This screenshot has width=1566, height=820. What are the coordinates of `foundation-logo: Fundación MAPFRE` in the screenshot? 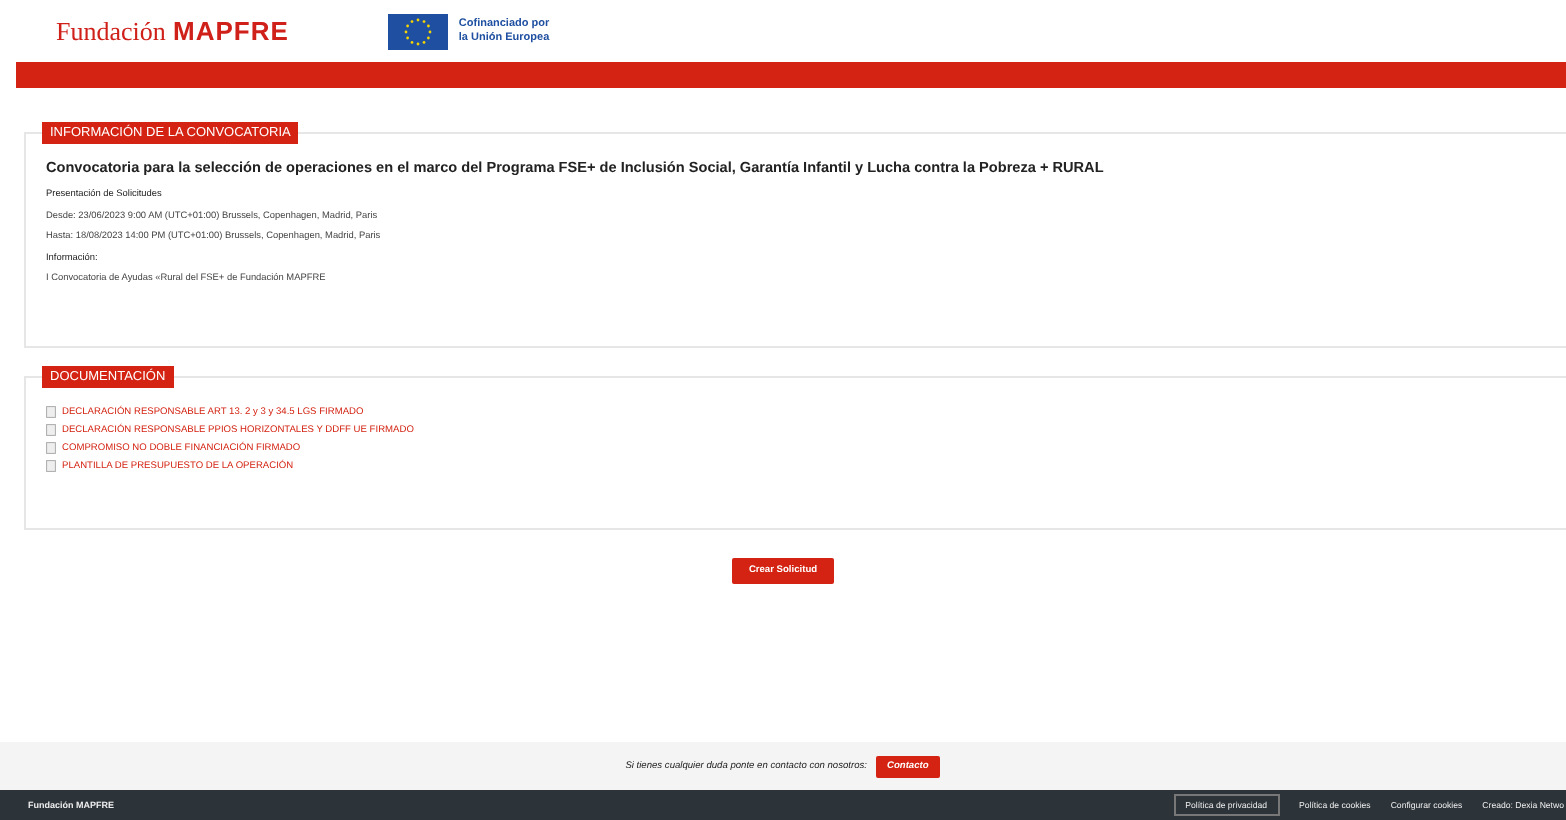 It's located at (172, 31).